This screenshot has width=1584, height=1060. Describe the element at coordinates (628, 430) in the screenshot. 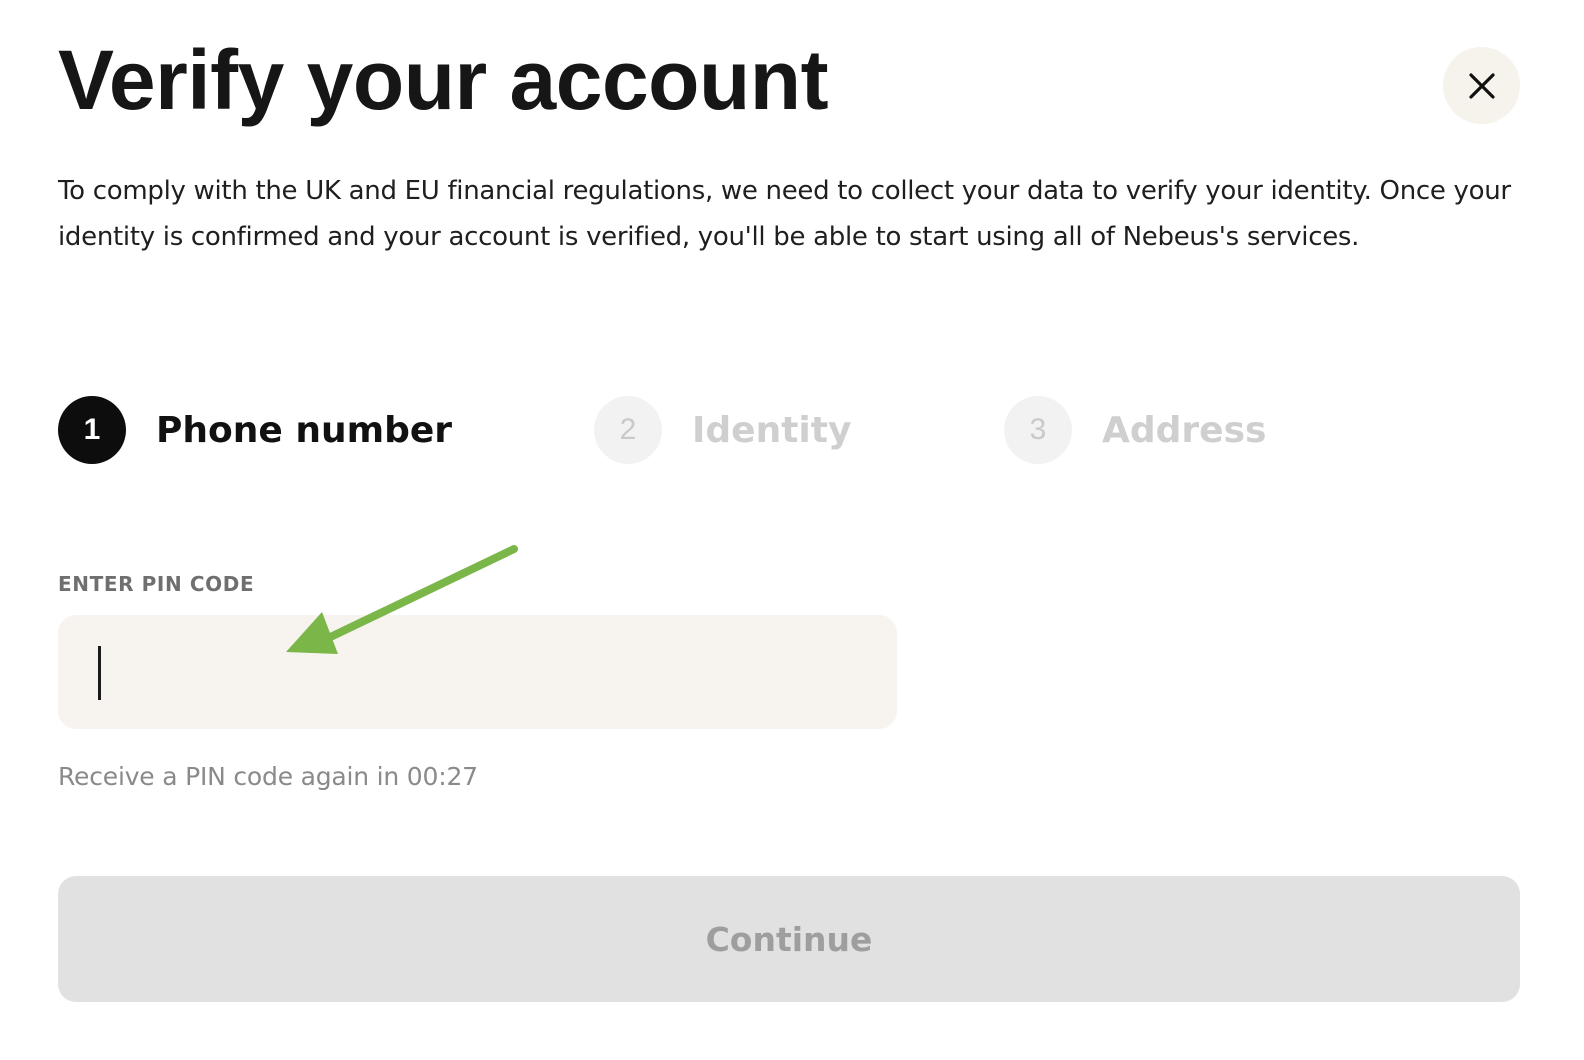

I see `step-number: 2` at that location.